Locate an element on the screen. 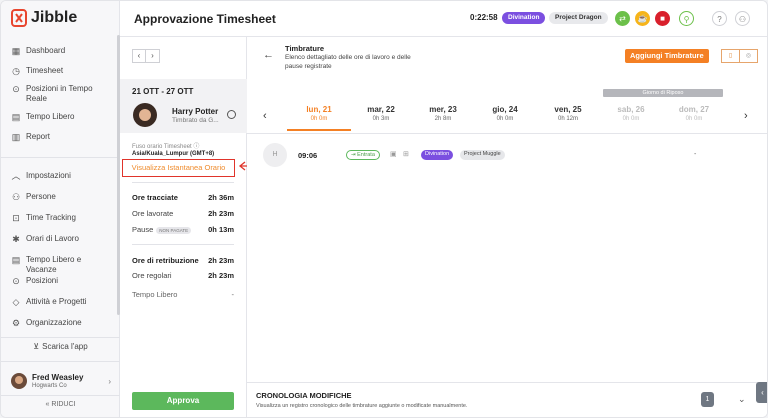  sidebar-item-work-schedules: ✱ Orari di Lavoro is located at coordinates (60, 244).